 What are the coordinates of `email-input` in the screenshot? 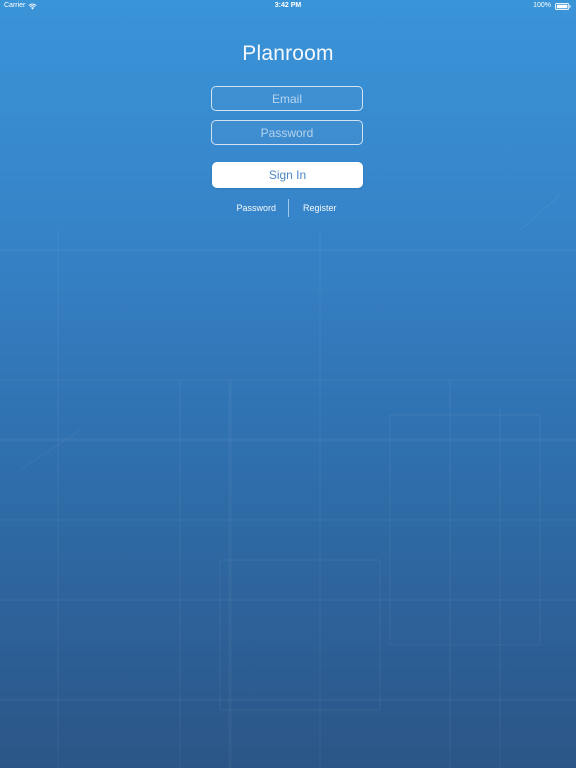 It's located at (287, 98).